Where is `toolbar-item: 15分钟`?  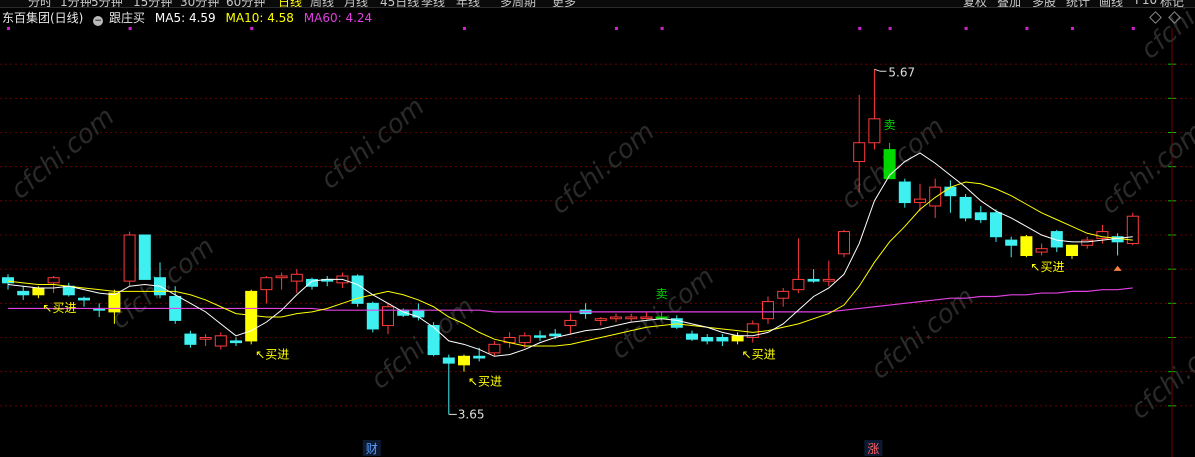
toolbar-item: 15分钟 is located at coordinates (152, 3).